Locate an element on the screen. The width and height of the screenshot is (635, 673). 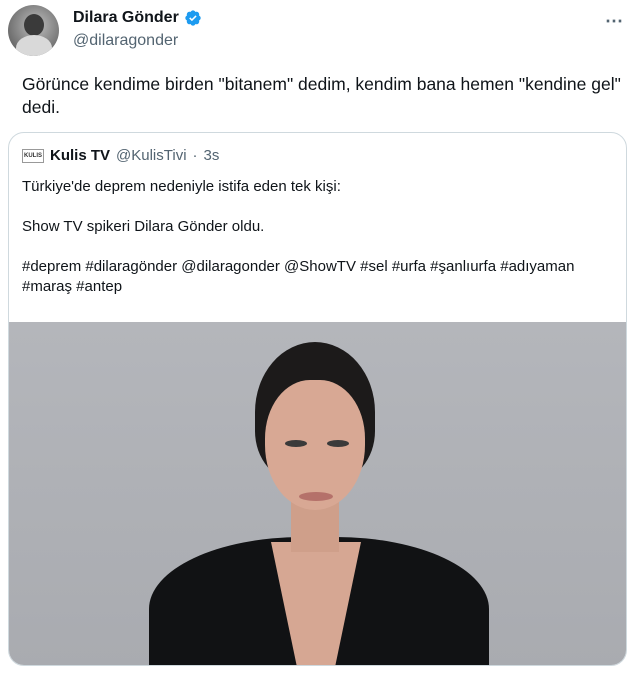
quoted-author-name: Kulis TV is located at coordinates (80, 155).